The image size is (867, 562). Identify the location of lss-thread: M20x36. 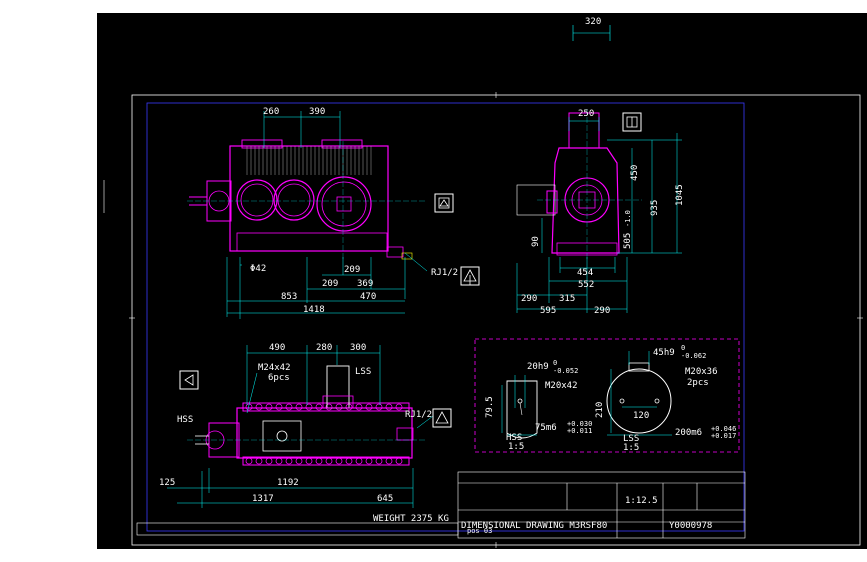
(701, 372).